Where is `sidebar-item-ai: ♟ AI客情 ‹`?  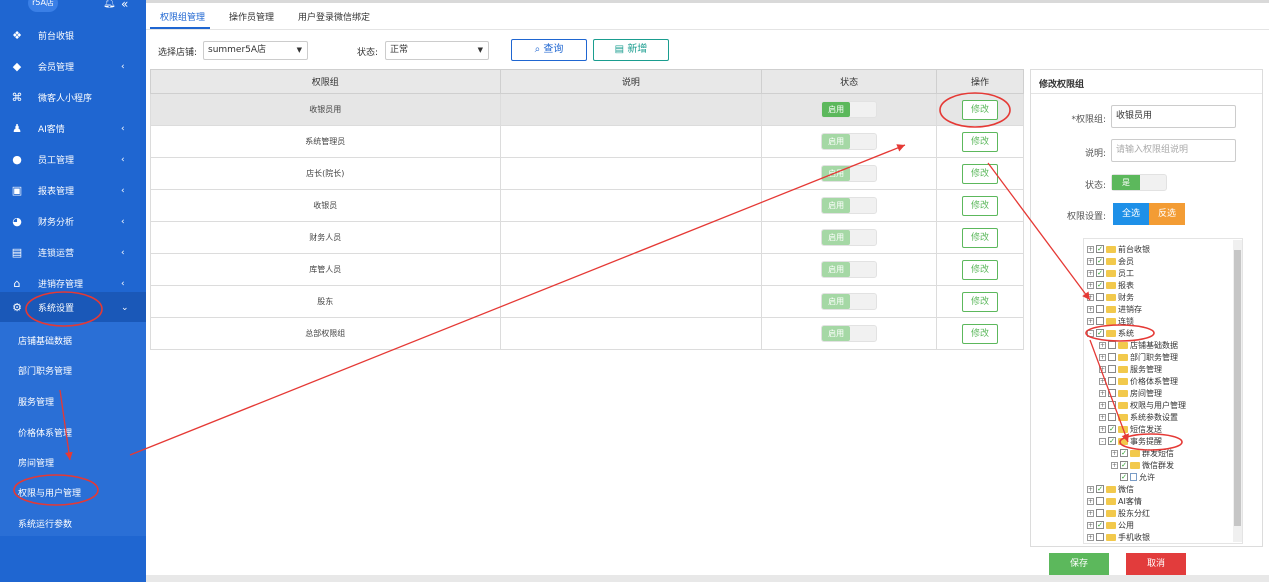
sidebar-item-ai: ♟ AI客情 ‹ is located at coordinates (73, 128).